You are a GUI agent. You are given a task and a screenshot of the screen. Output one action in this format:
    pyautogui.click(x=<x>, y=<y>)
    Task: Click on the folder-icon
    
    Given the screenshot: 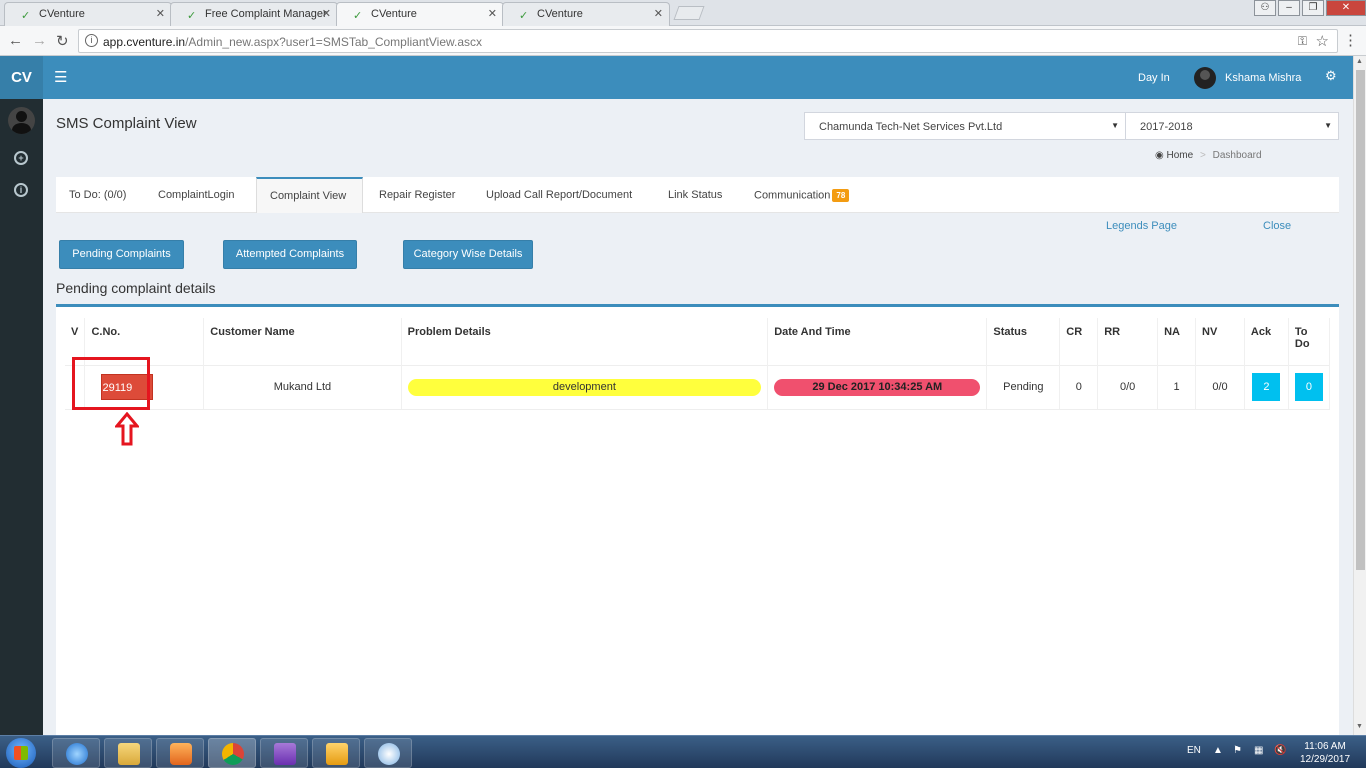 What is the action you would take?
    pyautogui.click(x=129, y=754)
    